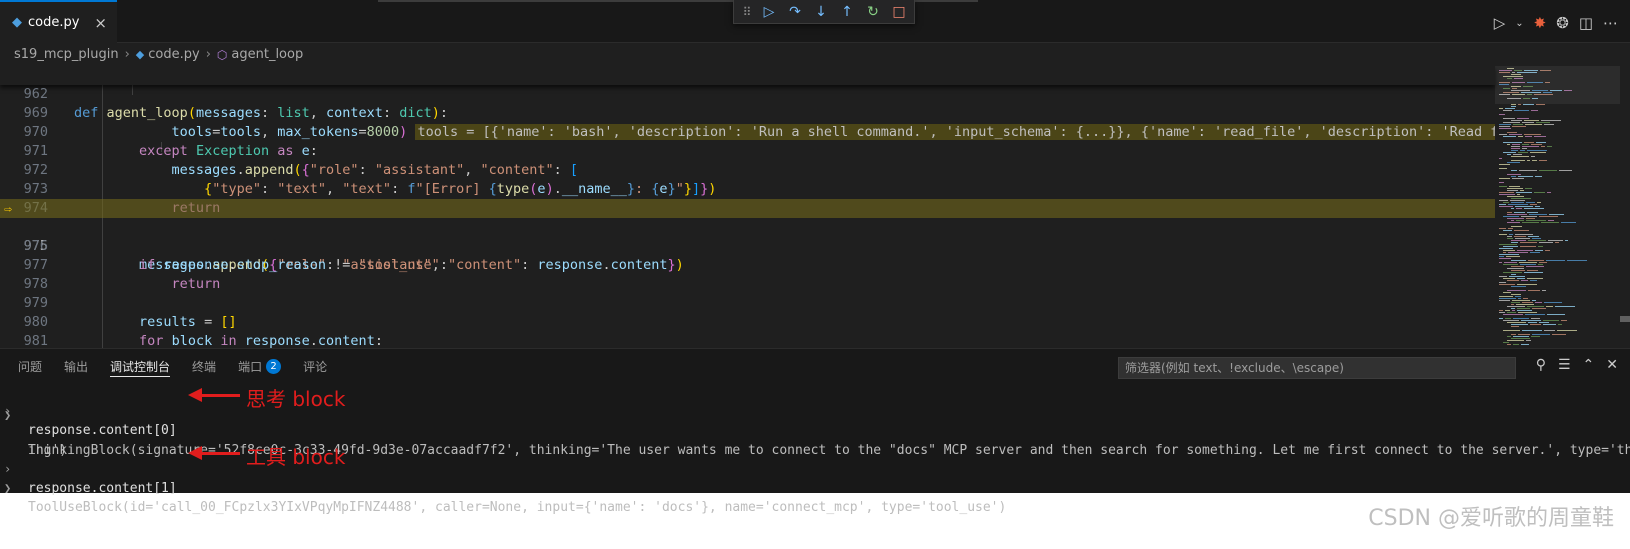 Image resolution: width=1630 pixels, height=549 pixels. I want to click on more-actions-icon: ⋯, so click(1610, 23).